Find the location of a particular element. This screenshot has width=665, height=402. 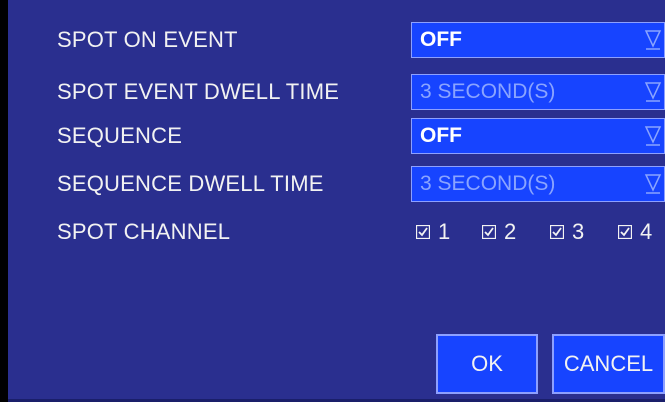

spot-event-dwell-time-select: 3 SECOND(S) is located at coordinates (538, 92).